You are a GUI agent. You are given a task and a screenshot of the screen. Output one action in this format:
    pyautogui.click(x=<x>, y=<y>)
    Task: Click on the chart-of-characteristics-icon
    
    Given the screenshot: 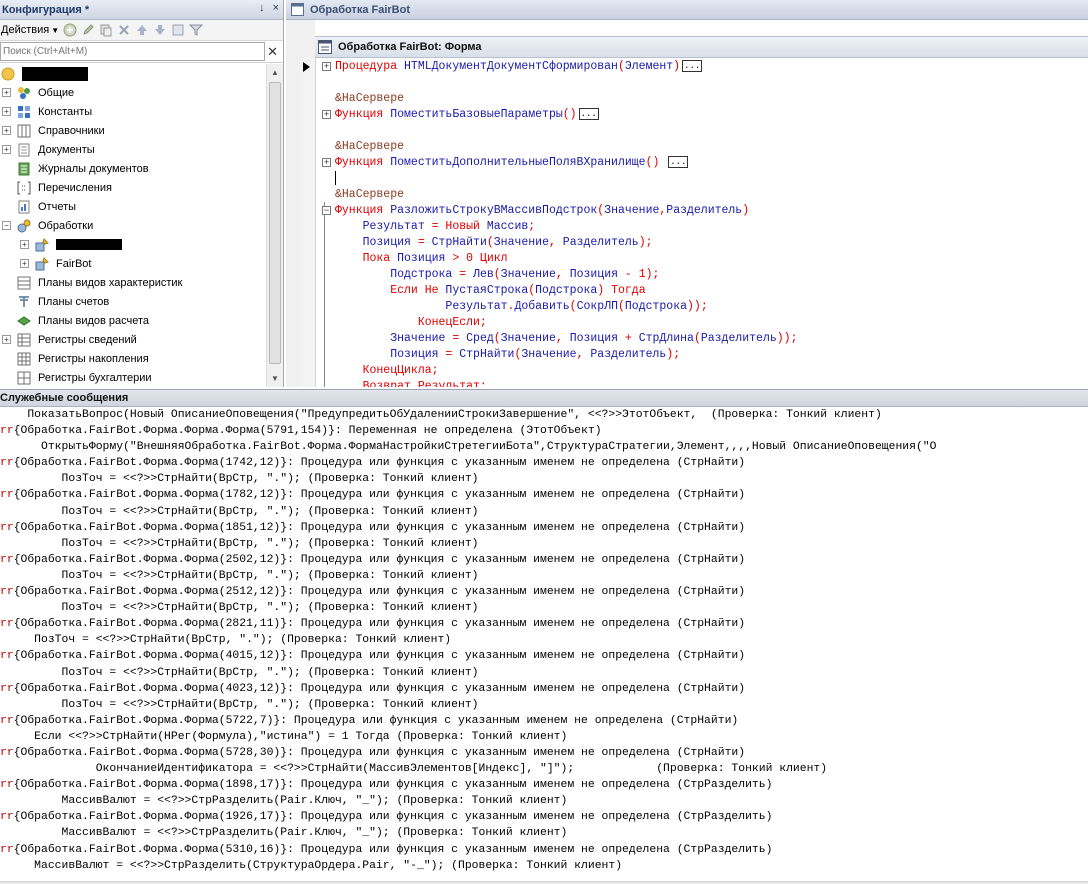 What is the action you would take?
    pyautogui.click(x=24, y=283)
    